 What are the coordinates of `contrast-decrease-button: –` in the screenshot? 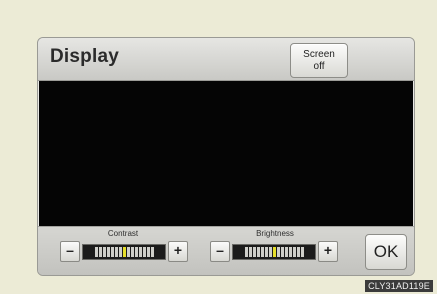 It's located at (70, 251).